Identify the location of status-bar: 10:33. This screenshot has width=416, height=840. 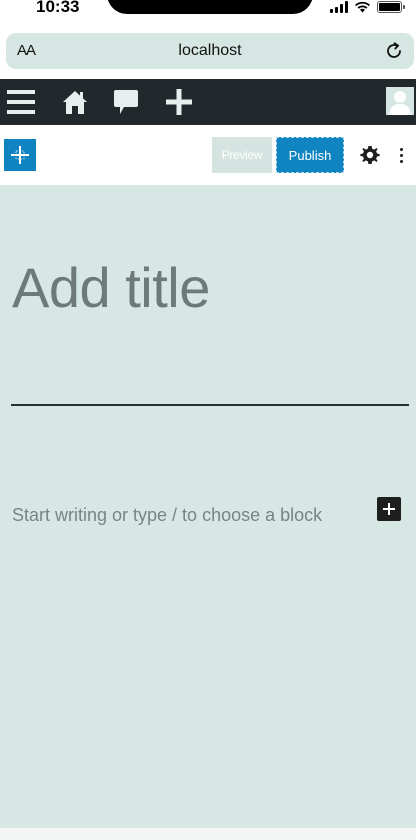
(208, 14).